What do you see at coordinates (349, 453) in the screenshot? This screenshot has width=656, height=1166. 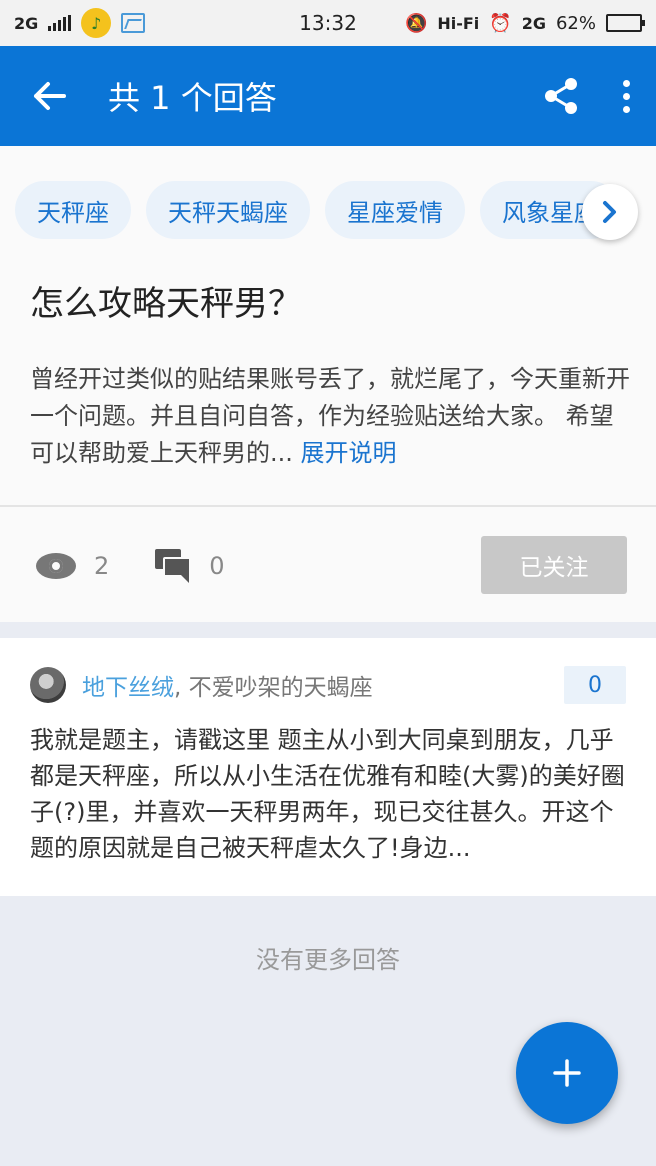 I see `expand-link: 展开说明` at bounding box center [349, 453].